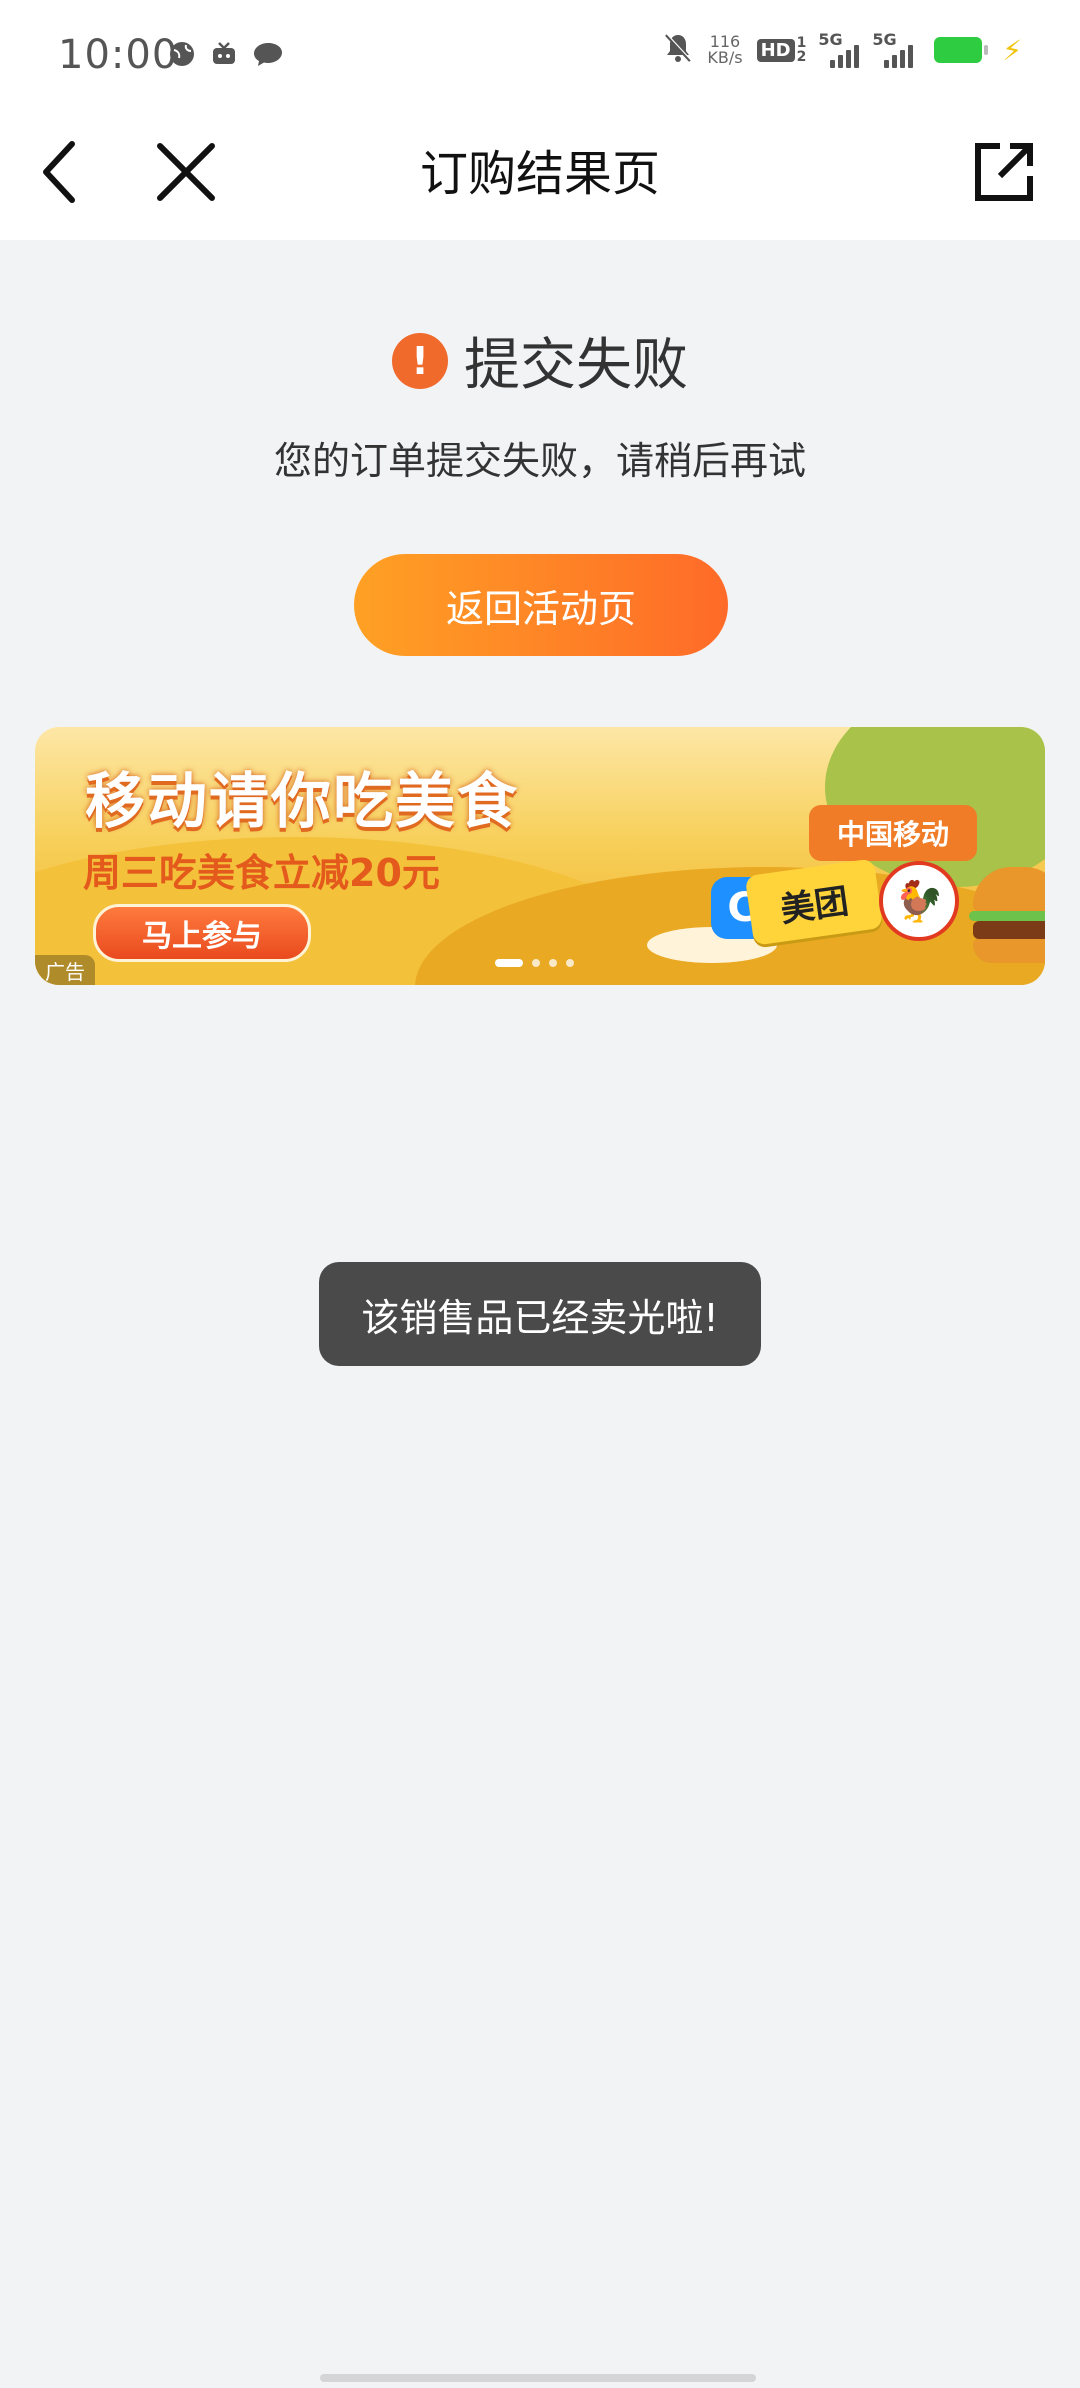 The height and width of the screenshot is (2388, 1080). I want to click on return-to-activity-button: 返回活动页, so click(541, 605).